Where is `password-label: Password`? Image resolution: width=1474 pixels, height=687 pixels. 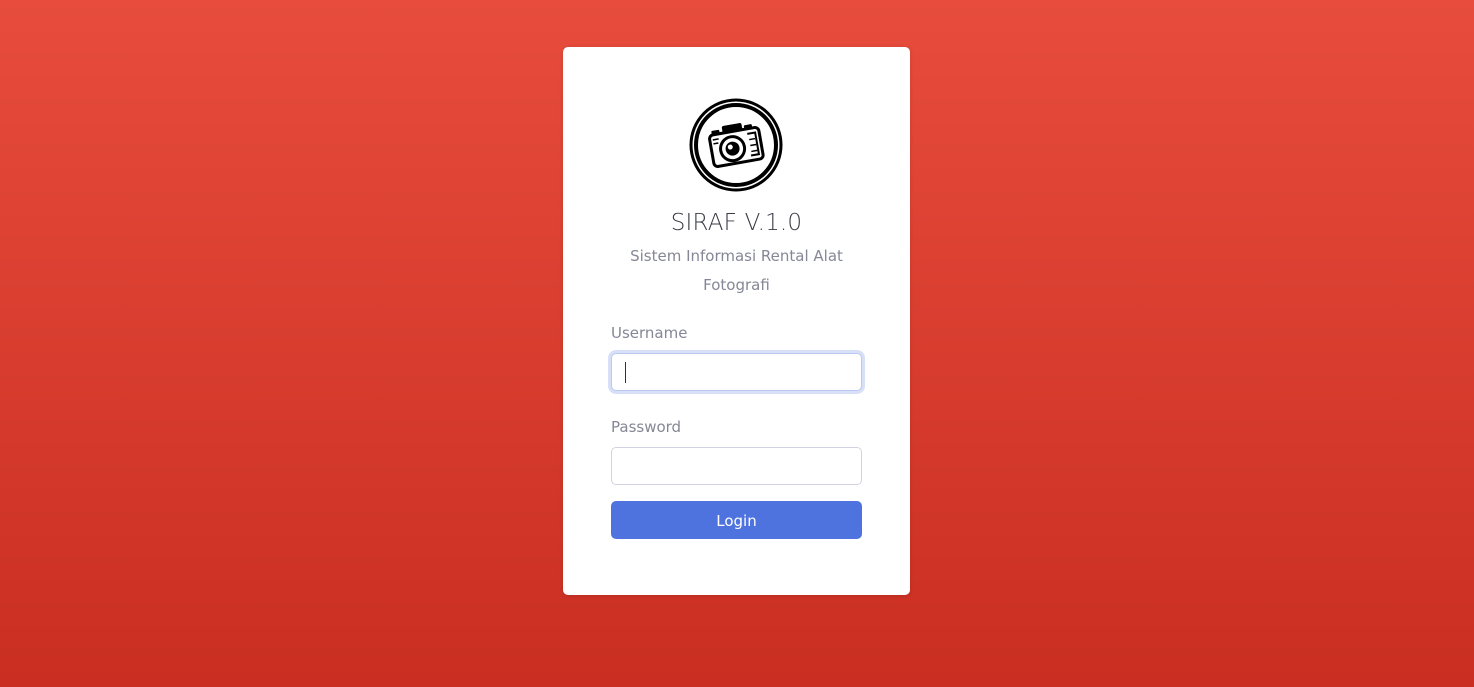 password-label: Password is located at coordinates (646, 427).